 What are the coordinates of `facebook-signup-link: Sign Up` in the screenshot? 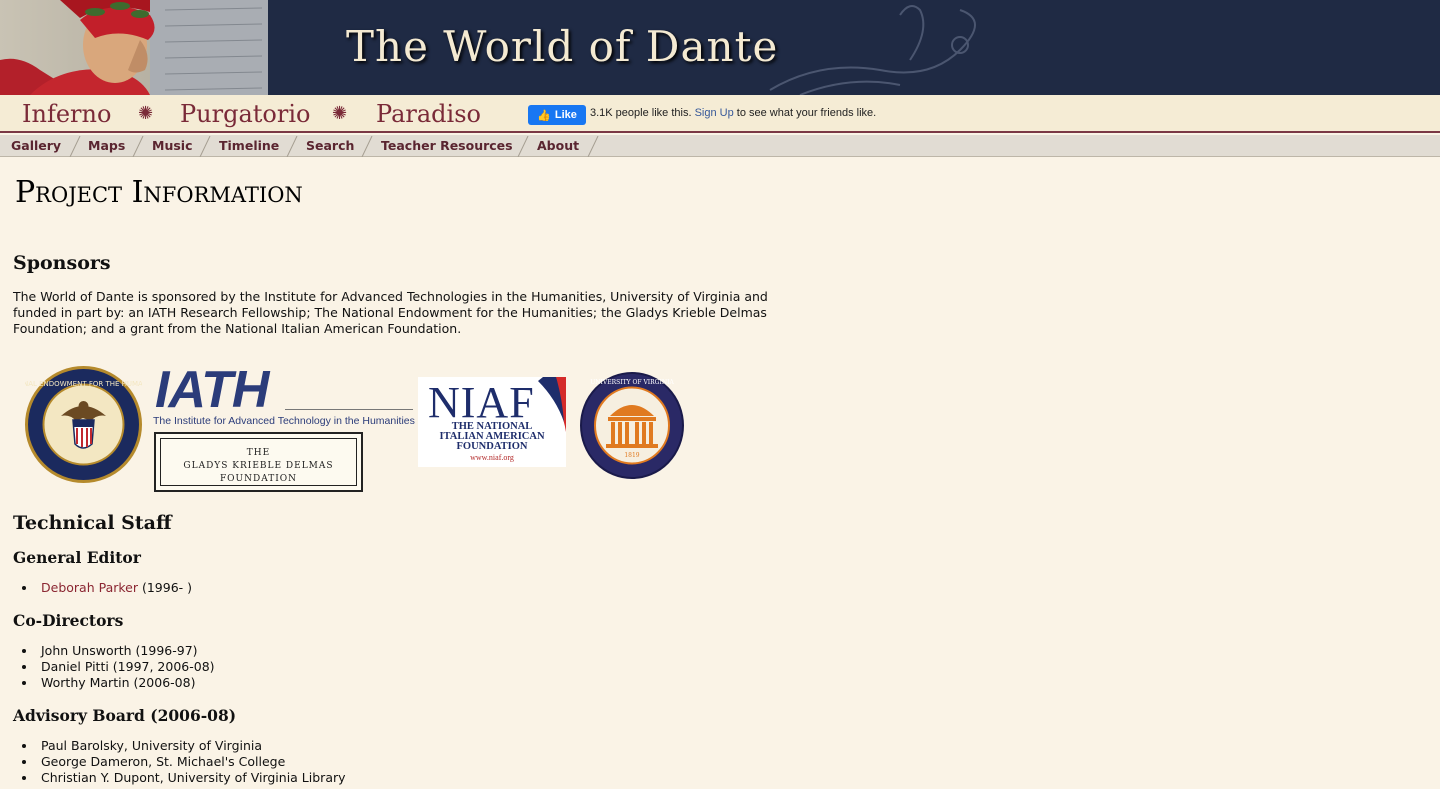 It's located at (714, 113).